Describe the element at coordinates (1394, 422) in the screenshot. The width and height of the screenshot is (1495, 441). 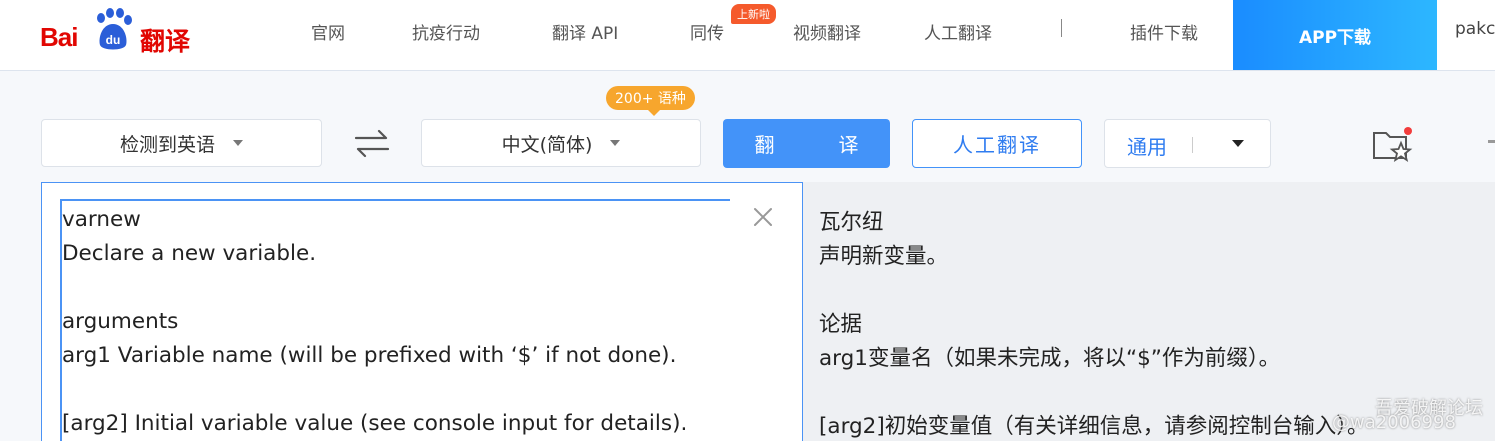
I see `watermark-user: @wa2006998` at that location.